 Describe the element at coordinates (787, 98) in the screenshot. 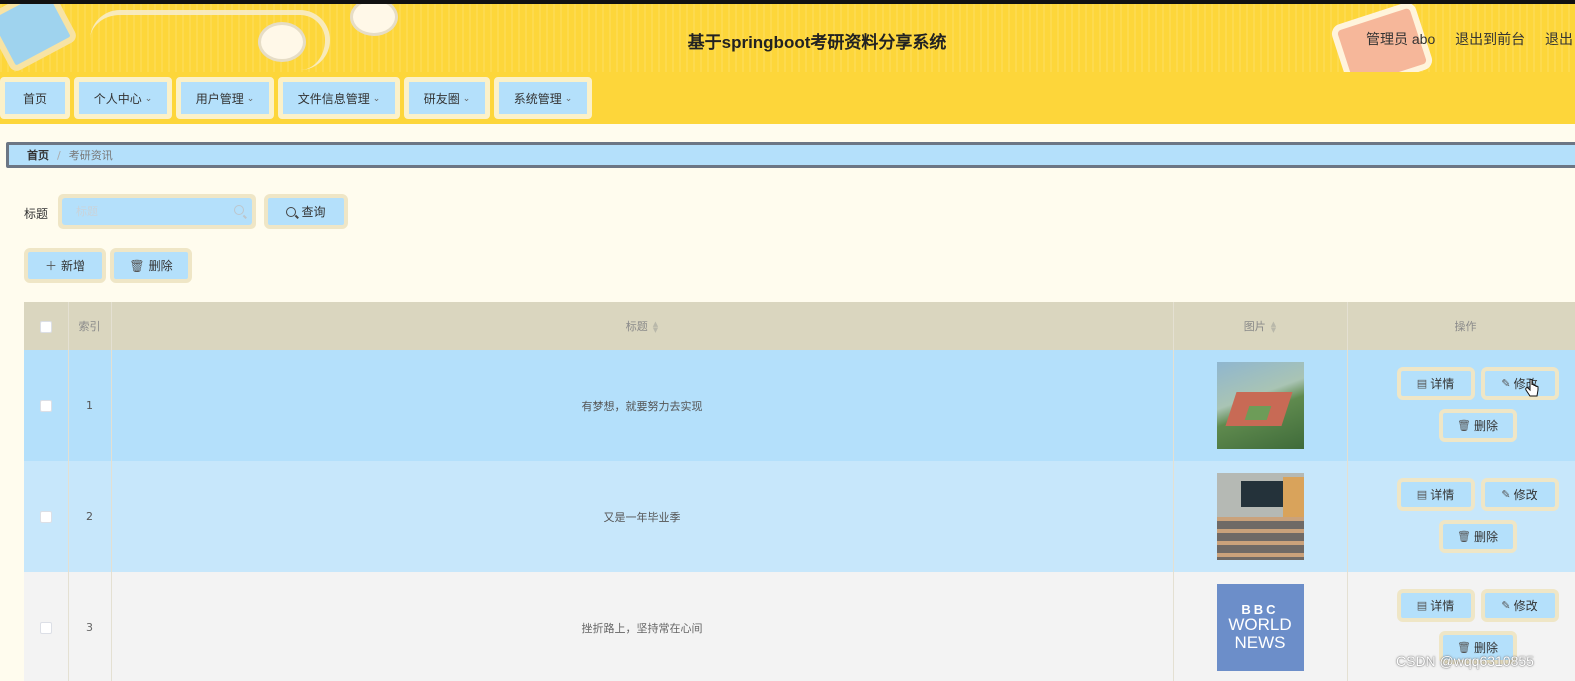

I see `main-nav: 首页 个人中心 ⌄ 用户管理 ⌄ 文件信息管理 ⌄ 研友圈 ⌄ 系统管理 ⌄` at that location.